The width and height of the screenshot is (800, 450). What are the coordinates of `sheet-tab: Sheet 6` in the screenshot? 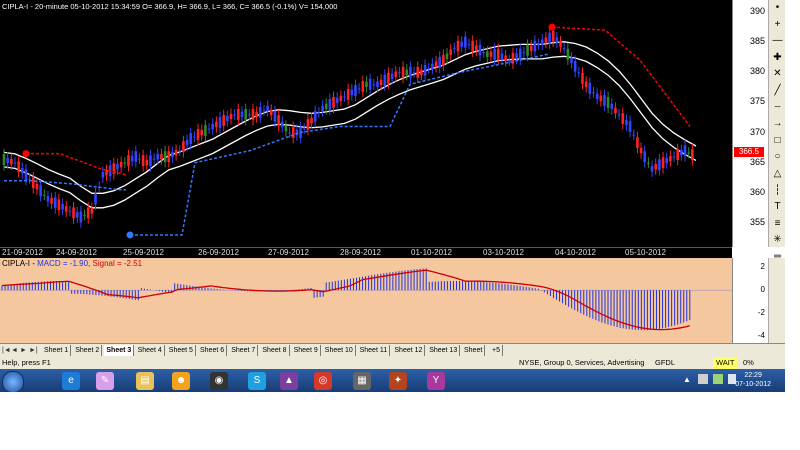 It's located at (213, 350).